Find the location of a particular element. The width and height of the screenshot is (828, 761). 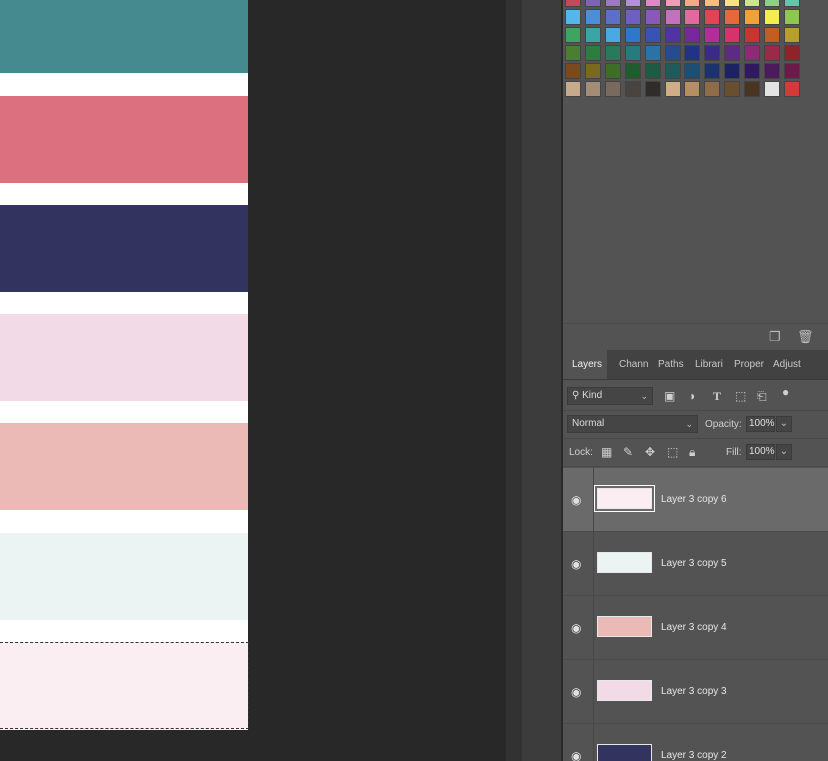

opacity-slider-toggle: ⌄ is located at coordinates (784, 424).